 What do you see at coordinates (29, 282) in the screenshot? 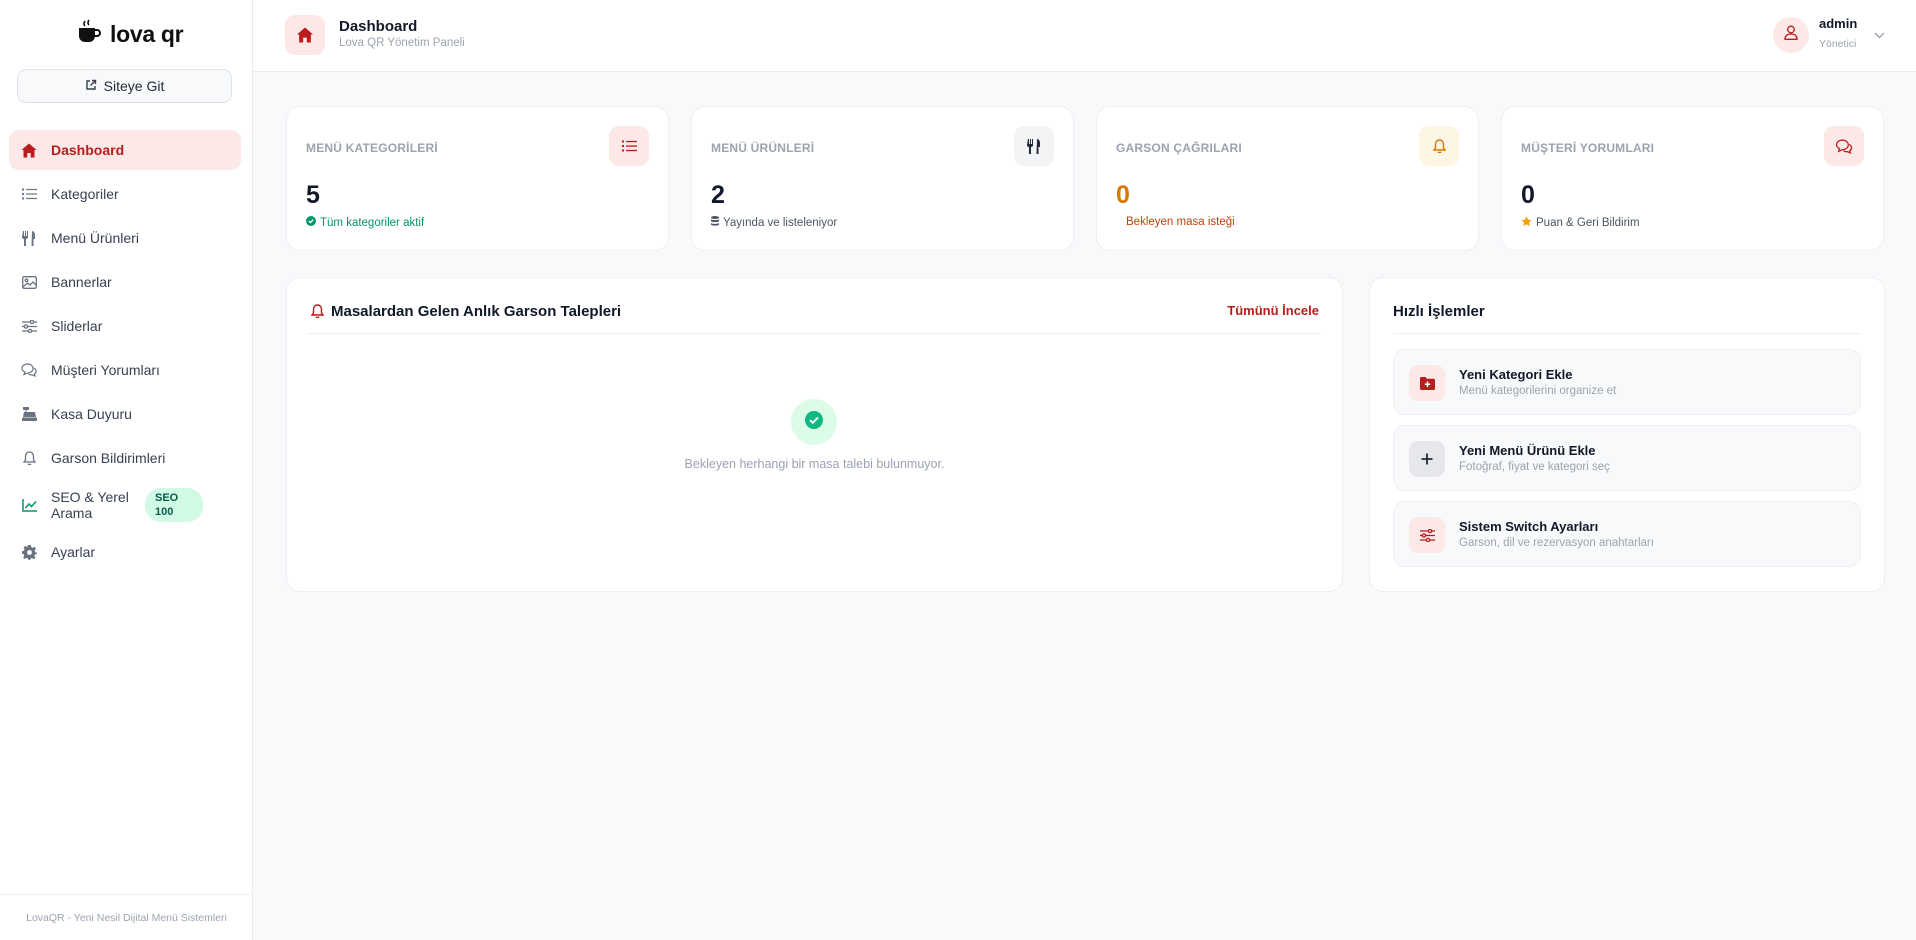
I see `image-icon` at bounding box center [29, 282].